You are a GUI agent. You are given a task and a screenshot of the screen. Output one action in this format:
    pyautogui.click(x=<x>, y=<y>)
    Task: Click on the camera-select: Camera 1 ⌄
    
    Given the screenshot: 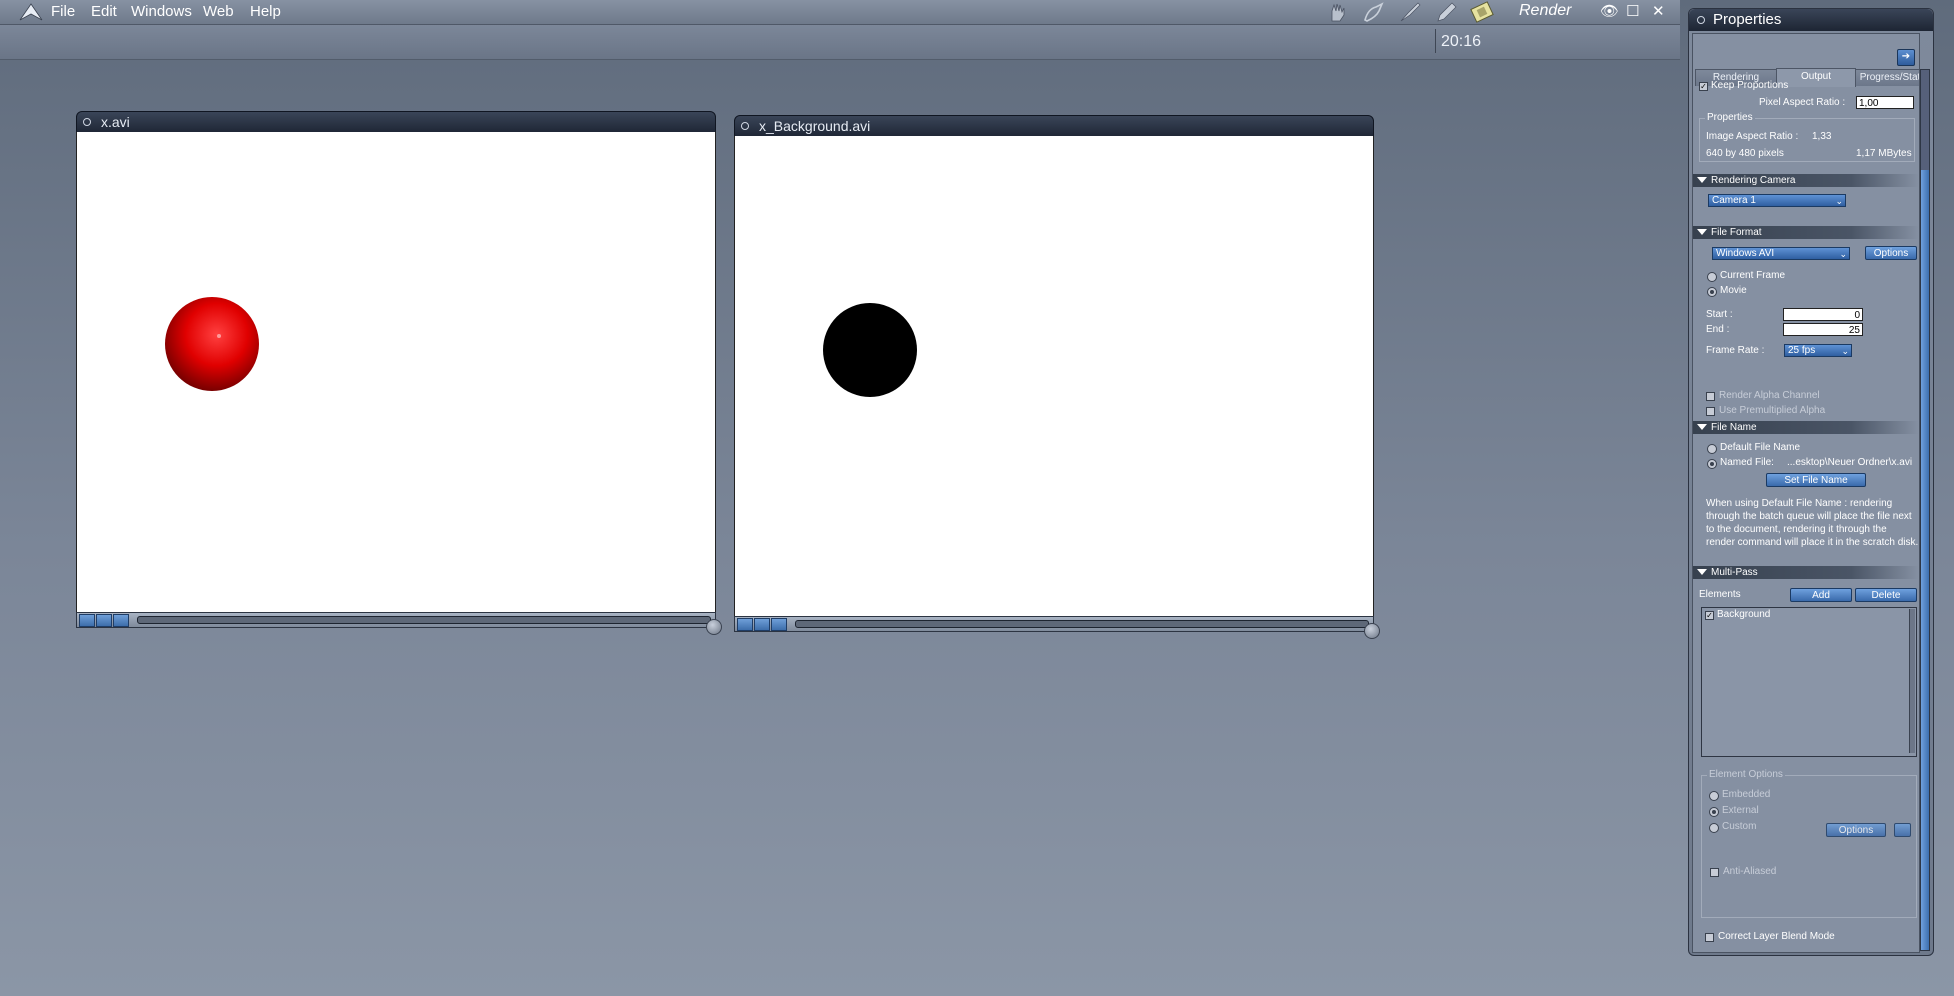 What is the action you would take?
    pyautogui.click(x=1777, y=200)
    